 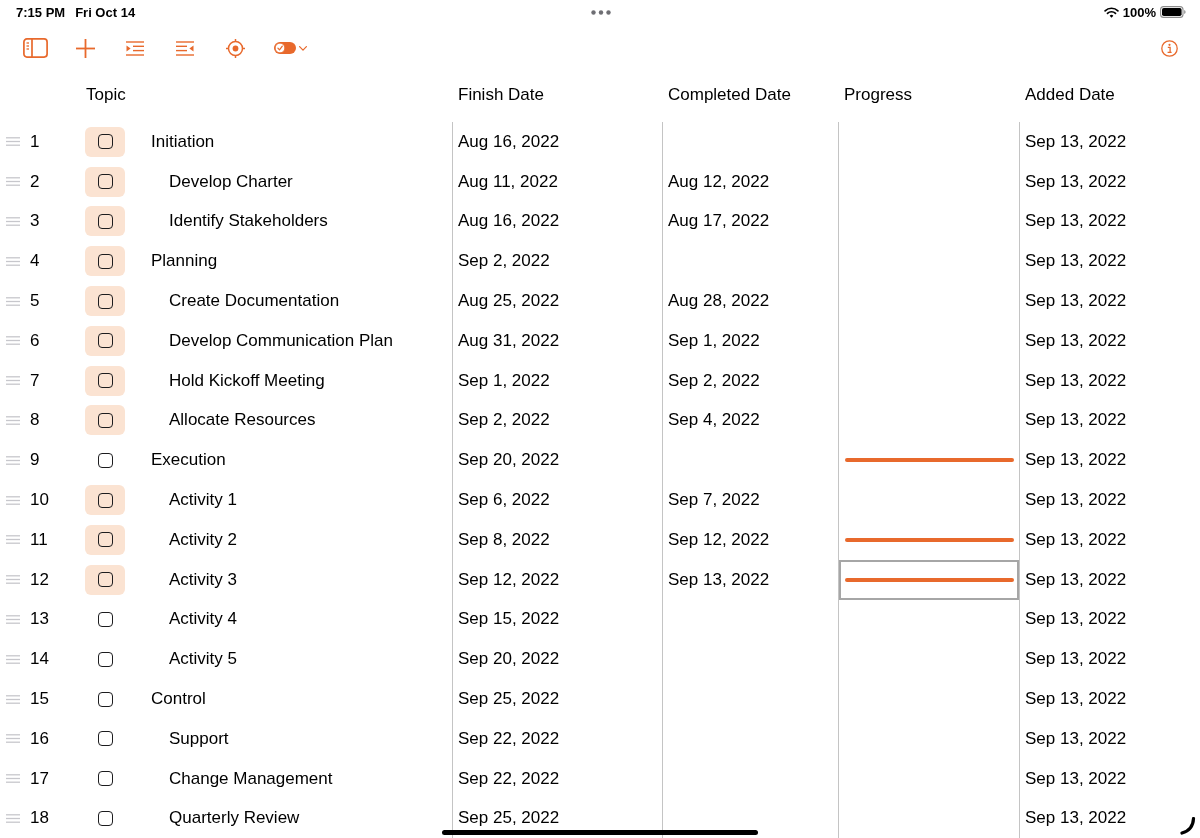 I want to click on topic-text: Activity 2, so click(x=203, y=539).